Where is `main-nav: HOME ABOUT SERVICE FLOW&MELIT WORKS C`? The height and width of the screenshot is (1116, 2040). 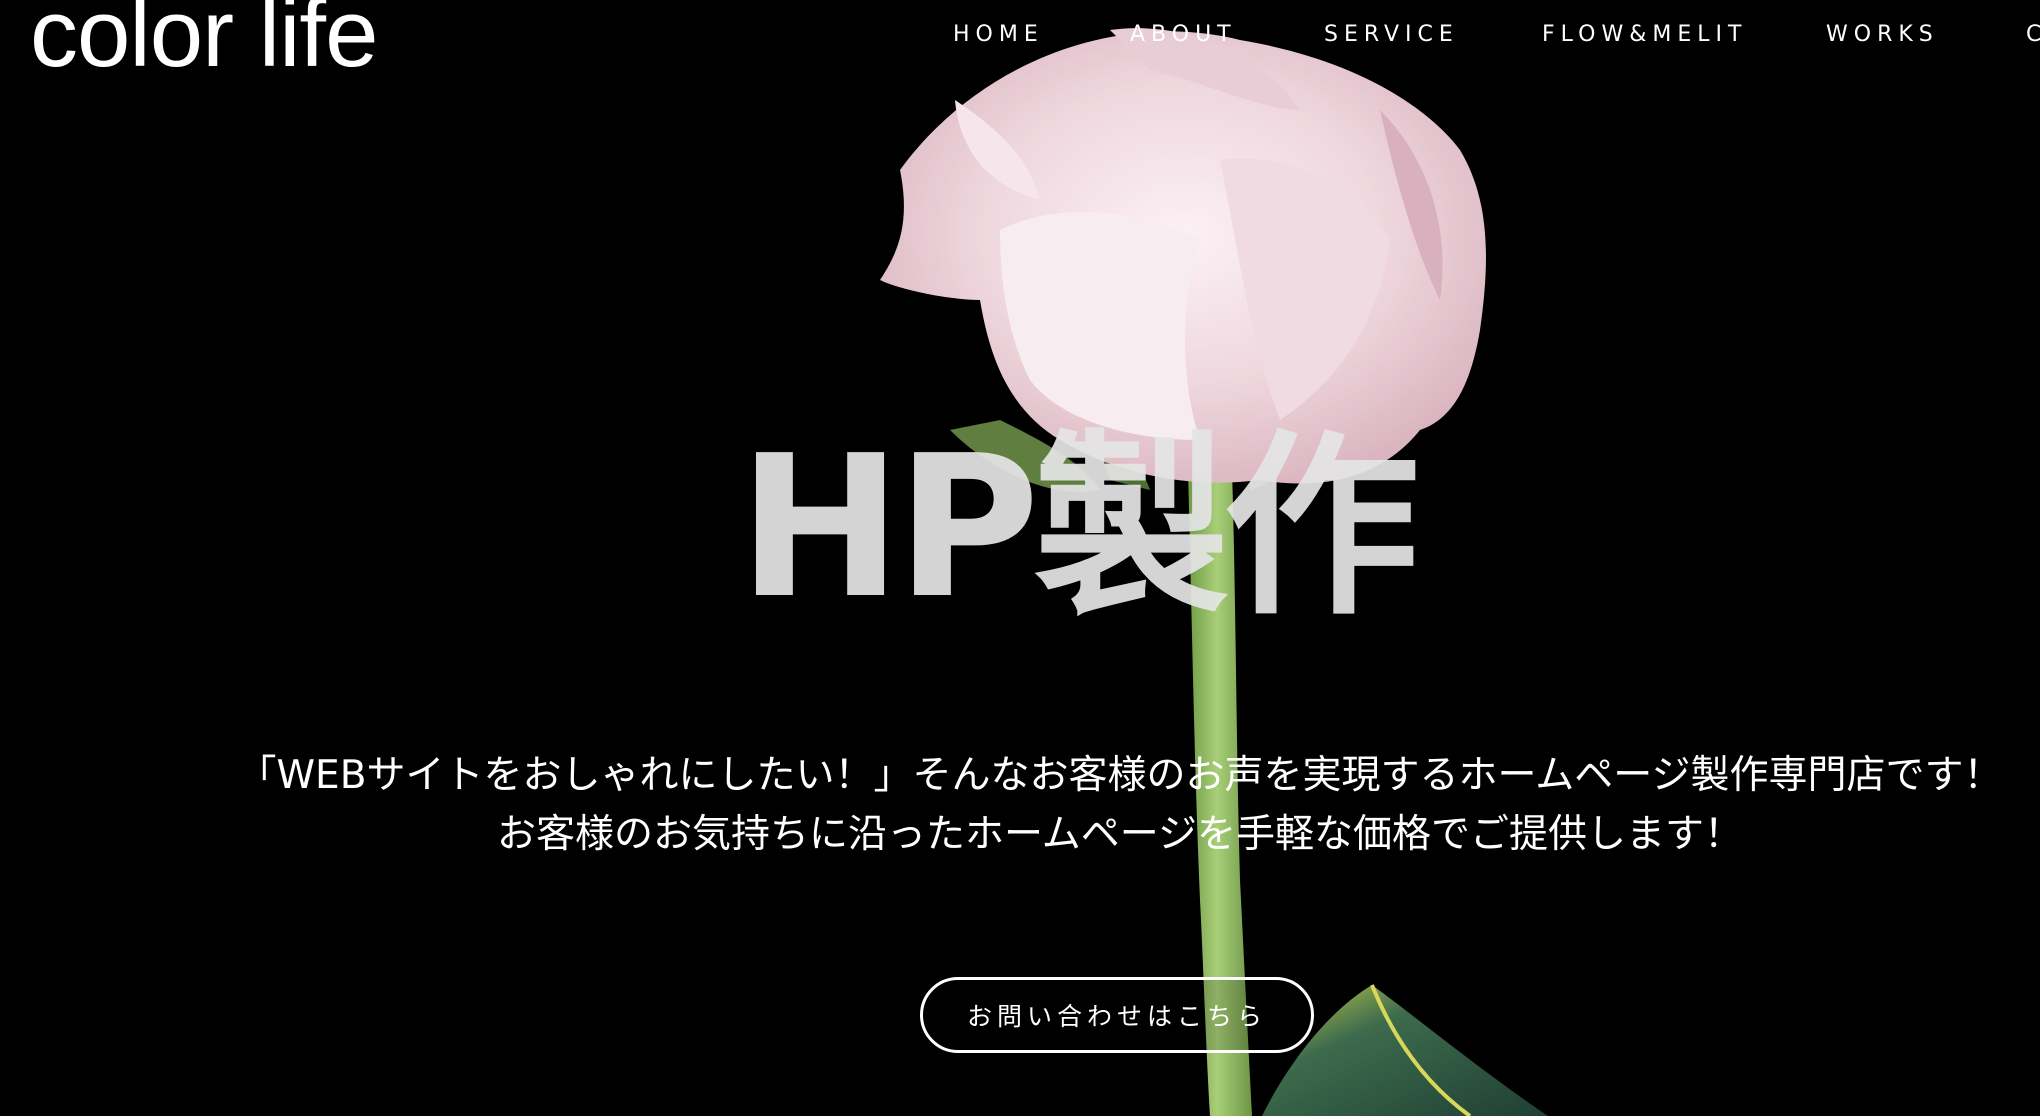
main-nav: HOME ABOUT SERVICE FLOW&MELIT WORKS C is located at coordinates (1020, 37).